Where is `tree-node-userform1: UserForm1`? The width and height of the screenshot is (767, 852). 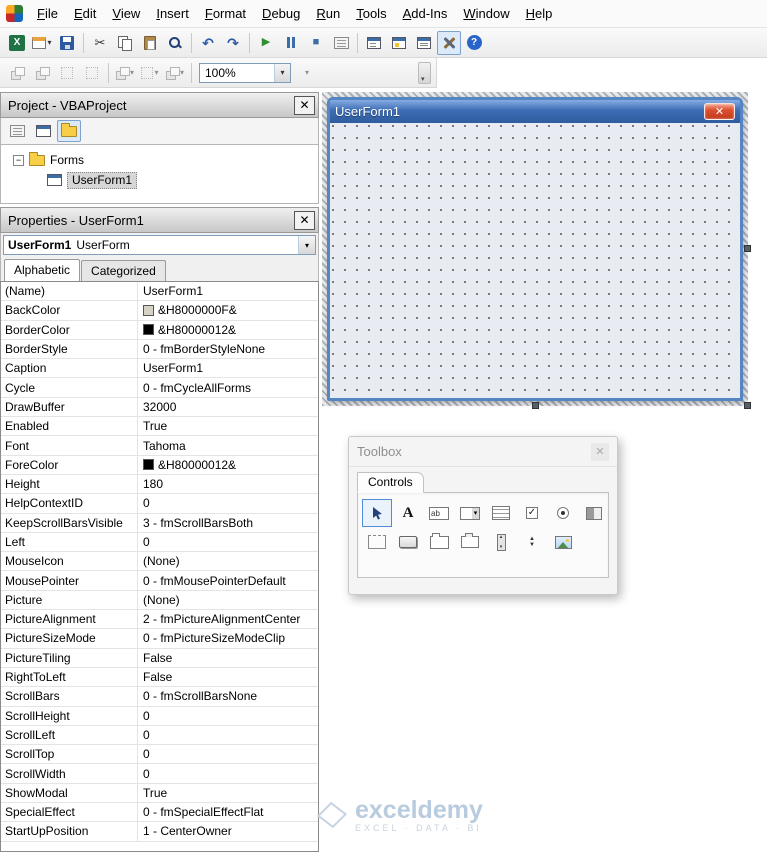 tree-node-userform1: UserForm1 is located at coordinates (159, 180).